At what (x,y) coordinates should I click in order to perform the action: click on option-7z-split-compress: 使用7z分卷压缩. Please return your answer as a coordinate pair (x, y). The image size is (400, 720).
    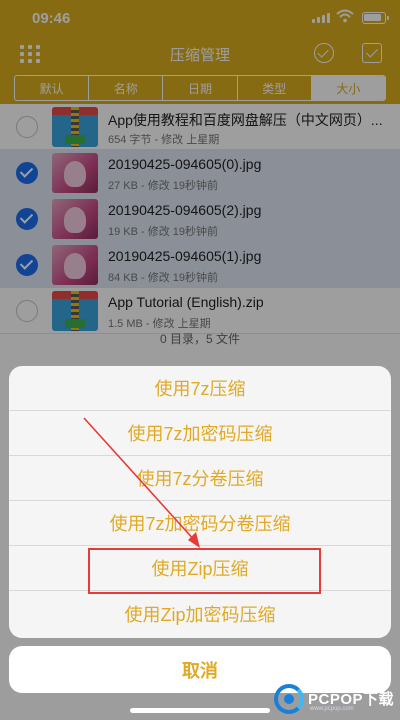
    Looking at the image, I should click on (200, 478).